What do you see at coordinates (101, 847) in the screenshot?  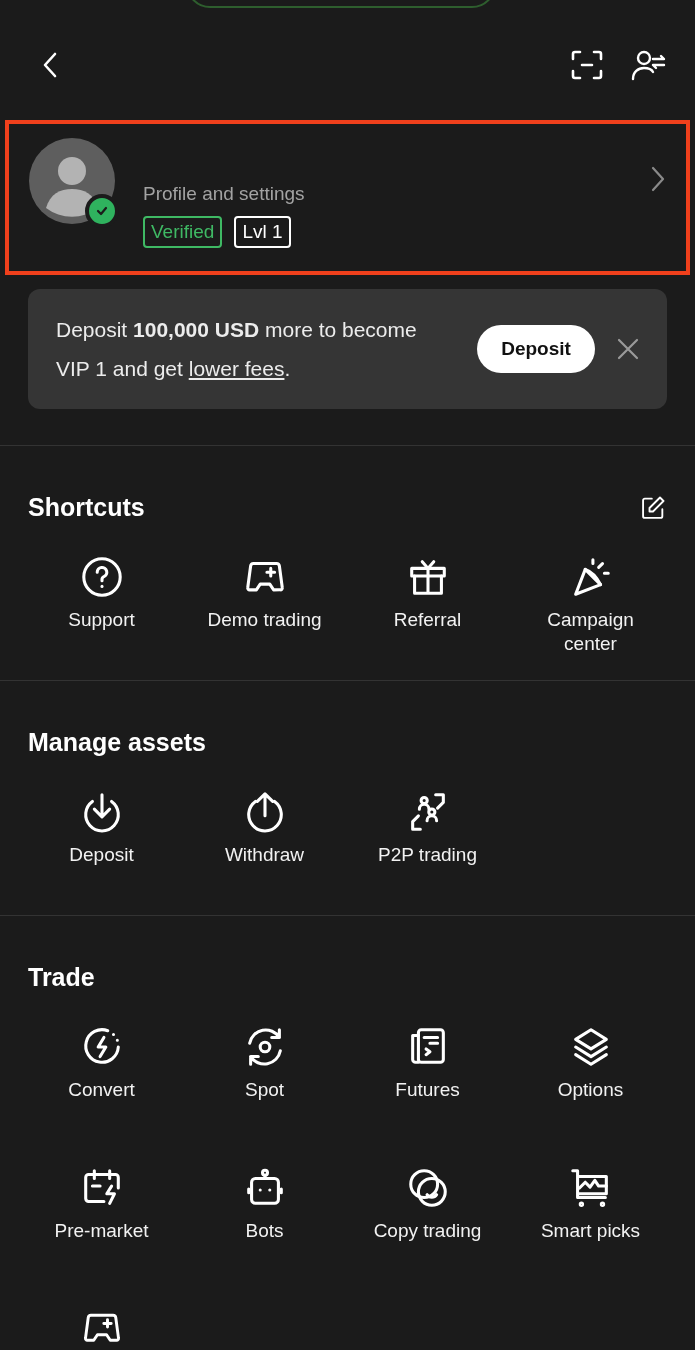 I see `menu-tile: Deposit` at bounding box center [101, 847].